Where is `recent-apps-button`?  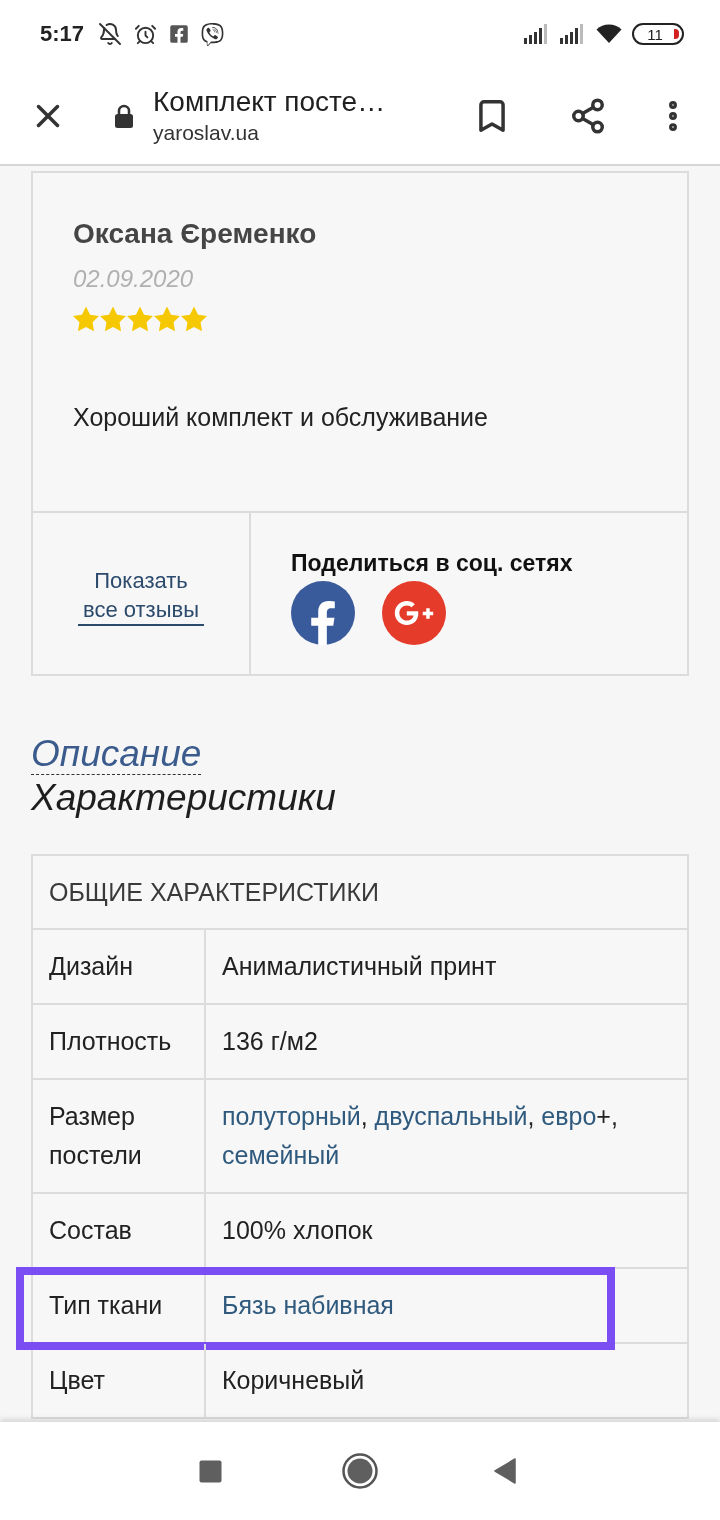 recent-apps-button is located at coordinates (210, 1471).